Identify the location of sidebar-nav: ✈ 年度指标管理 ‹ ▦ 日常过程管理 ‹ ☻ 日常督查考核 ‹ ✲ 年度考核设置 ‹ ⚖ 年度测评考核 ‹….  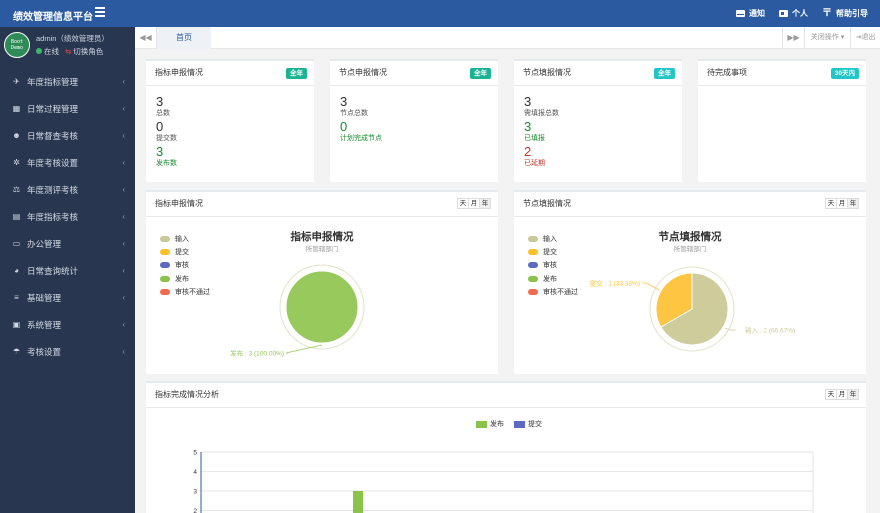
(67, 216).